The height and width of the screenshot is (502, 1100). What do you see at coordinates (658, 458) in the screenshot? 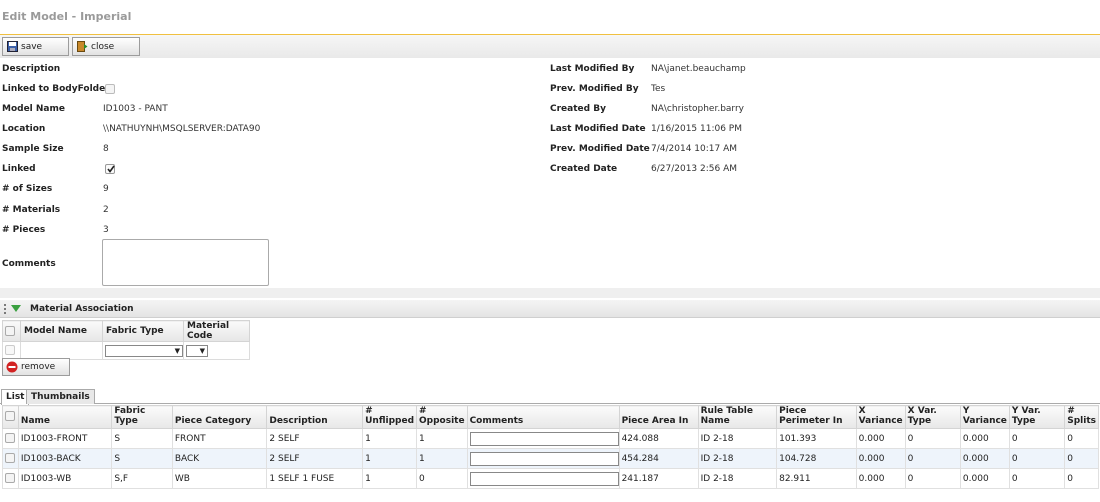
I see `cell-piece-area: 454.284` at bounding box center [658, 458].